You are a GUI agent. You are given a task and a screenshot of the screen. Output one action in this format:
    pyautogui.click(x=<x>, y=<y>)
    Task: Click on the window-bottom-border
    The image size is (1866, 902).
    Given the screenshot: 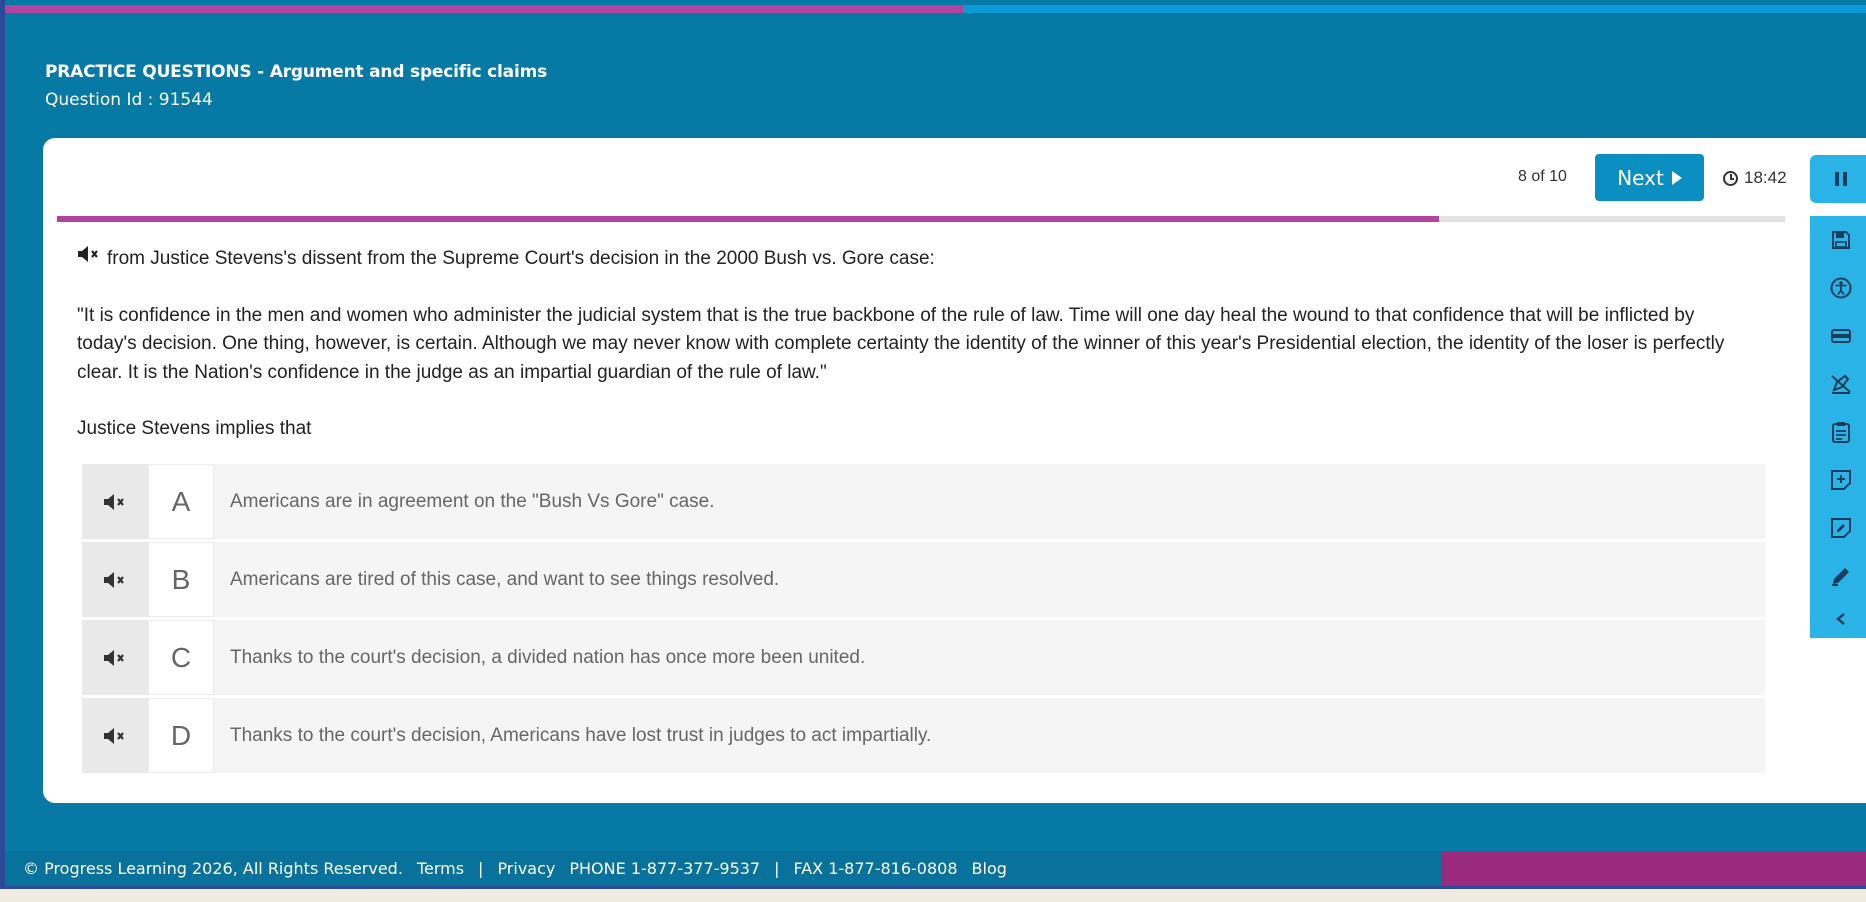 What is the action you would take?
    pyautogui.click(x=933, y=887)
    